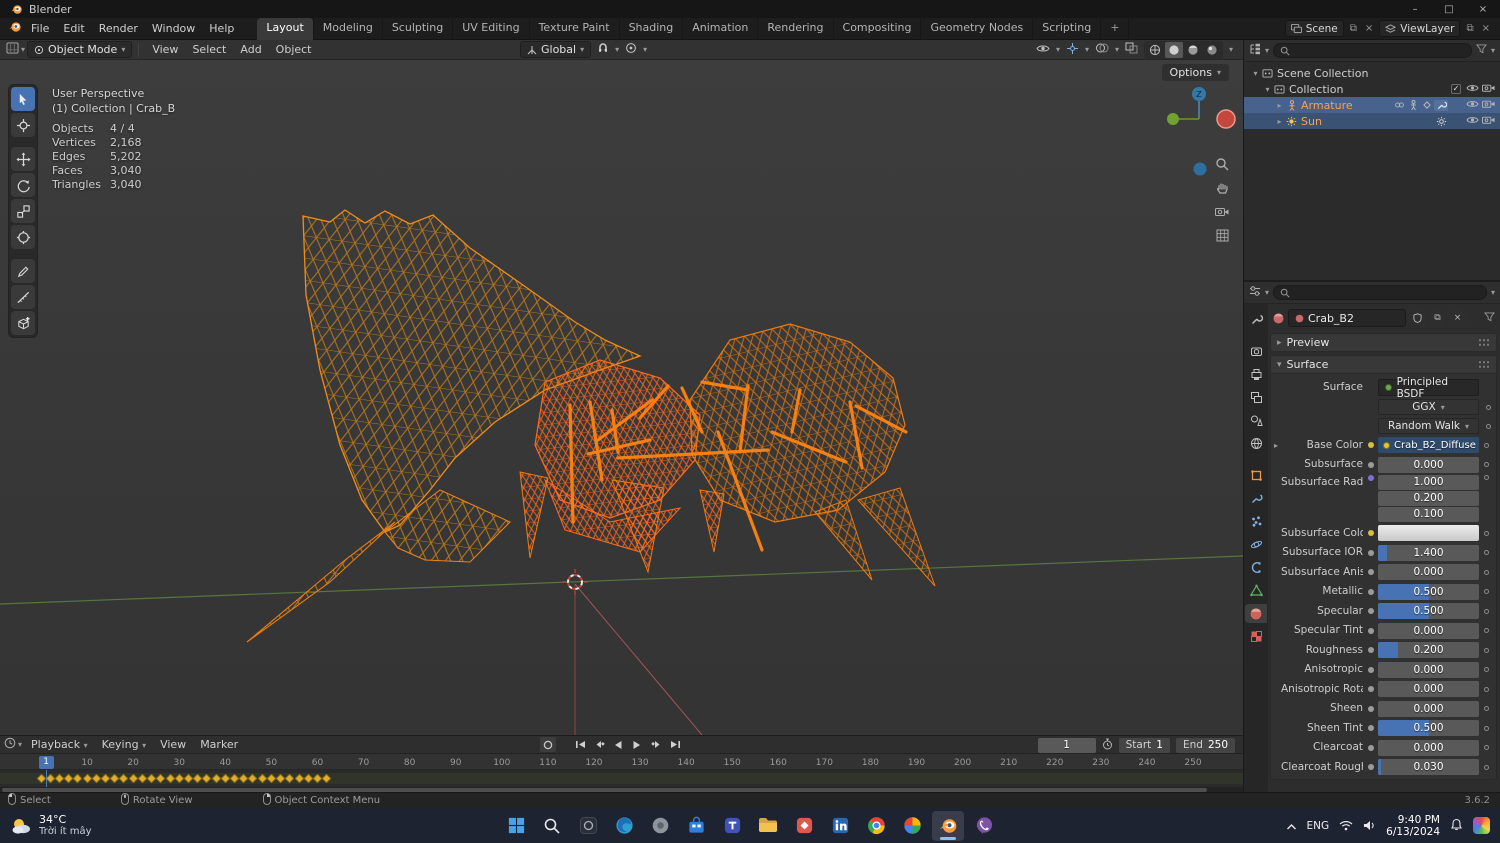 The height and width of the screenshot is (843, 1500). I want to click on prop-slider-anisotropic: 0.000, so click(1428, 669).